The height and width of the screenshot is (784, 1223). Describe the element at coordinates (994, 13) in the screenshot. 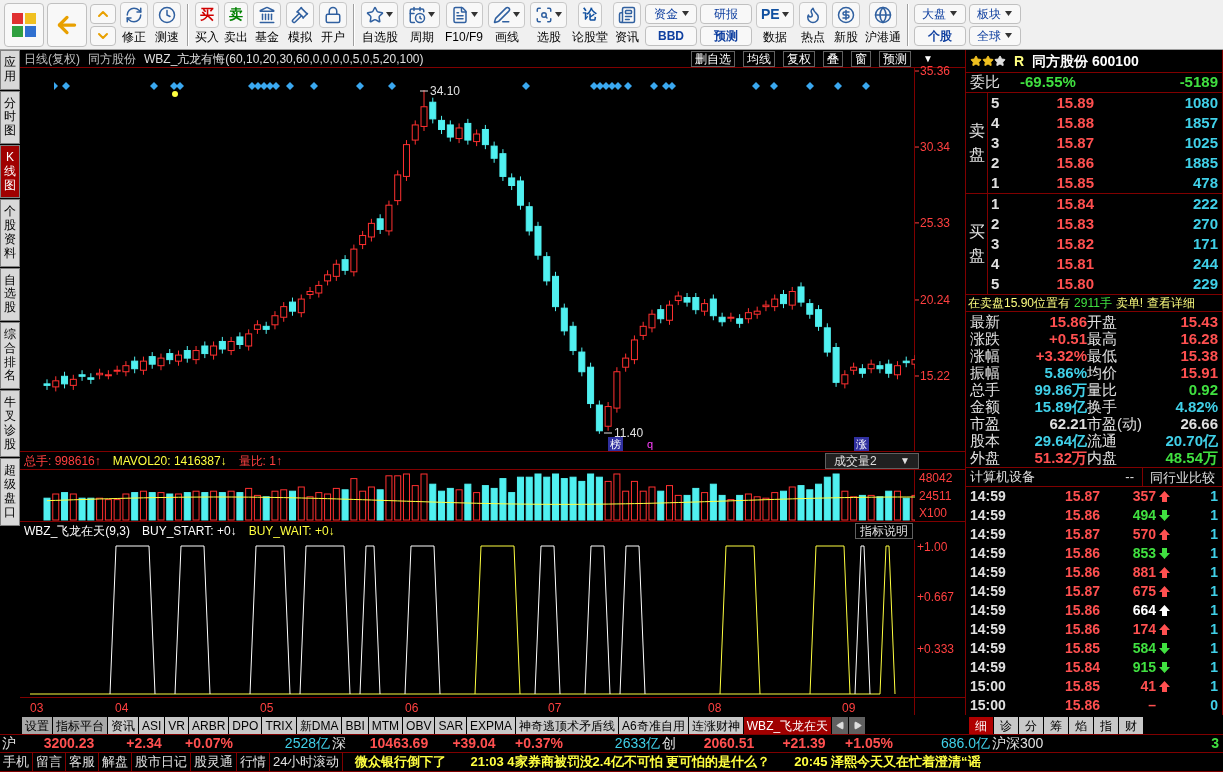

I see `toolbar-button: 板块` at that location.